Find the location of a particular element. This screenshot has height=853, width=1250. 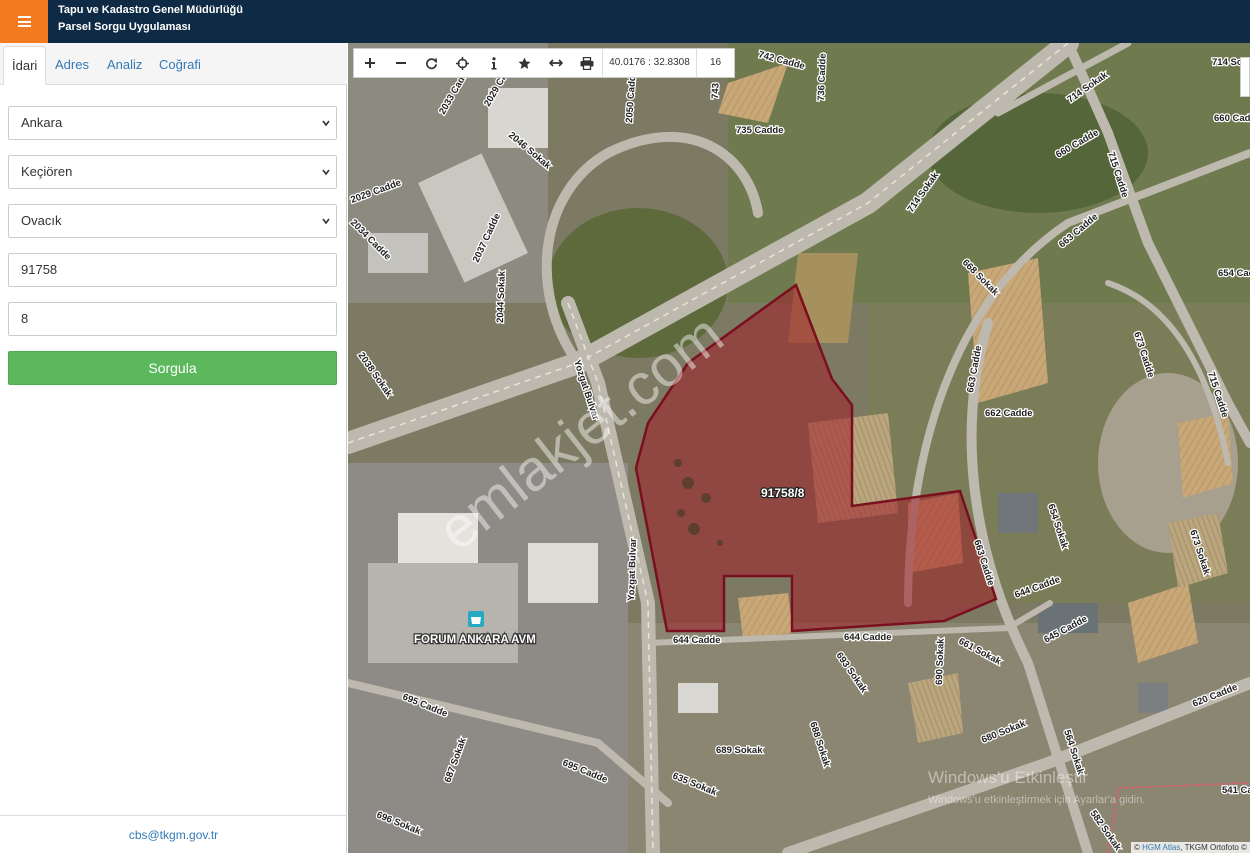

plus-icon is located at coordinates (369, 63).